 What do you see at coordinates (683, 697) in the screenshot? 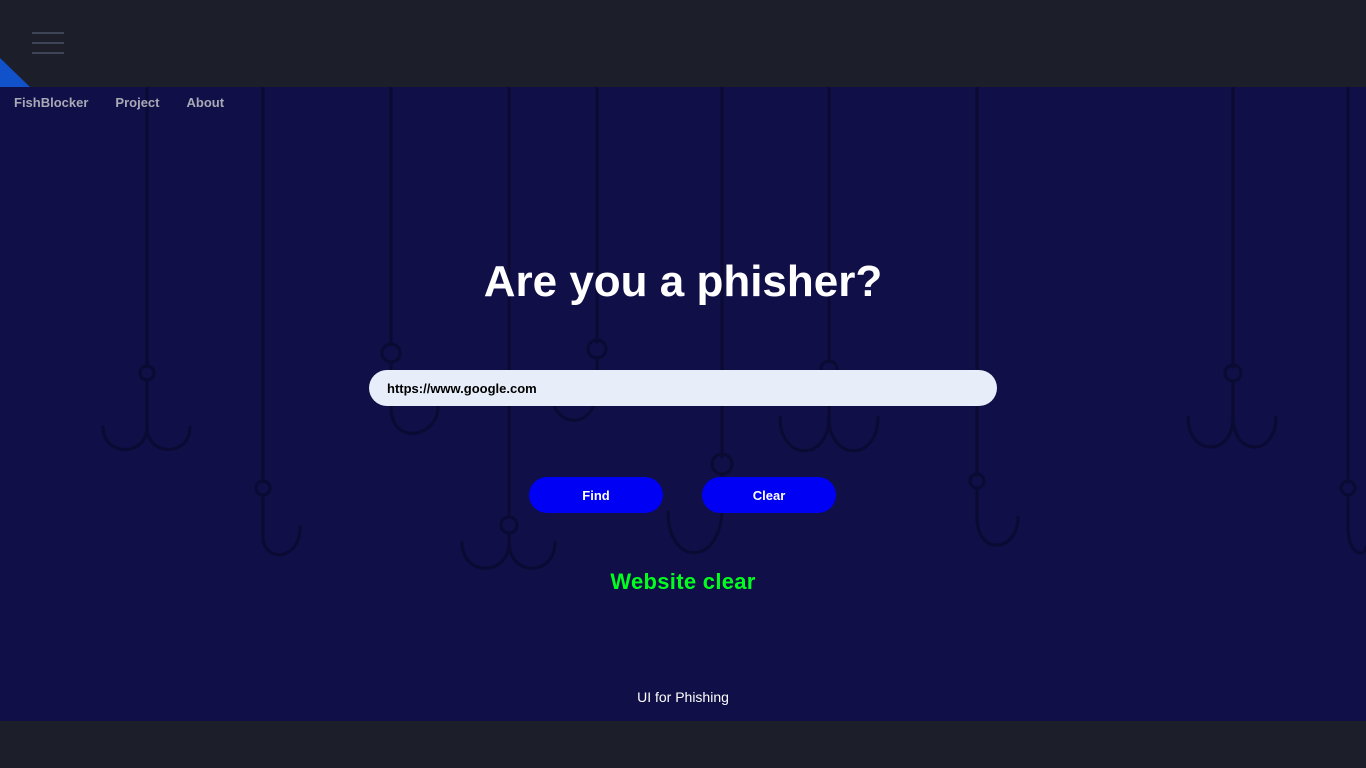
I see `footer-text: UI for Phishing` at bounding box center [683, 697].